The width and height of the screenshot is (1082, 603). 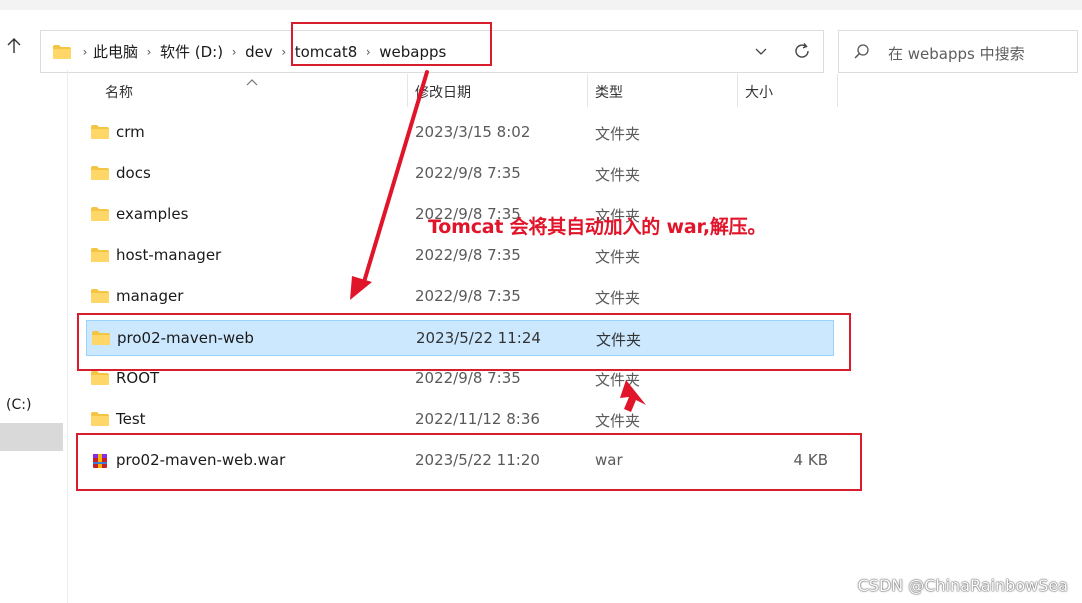 What do you see at coordinates (759, 92) in the screenshot?
I see `column-header-size: 大小` at bounding box center [759, 92].